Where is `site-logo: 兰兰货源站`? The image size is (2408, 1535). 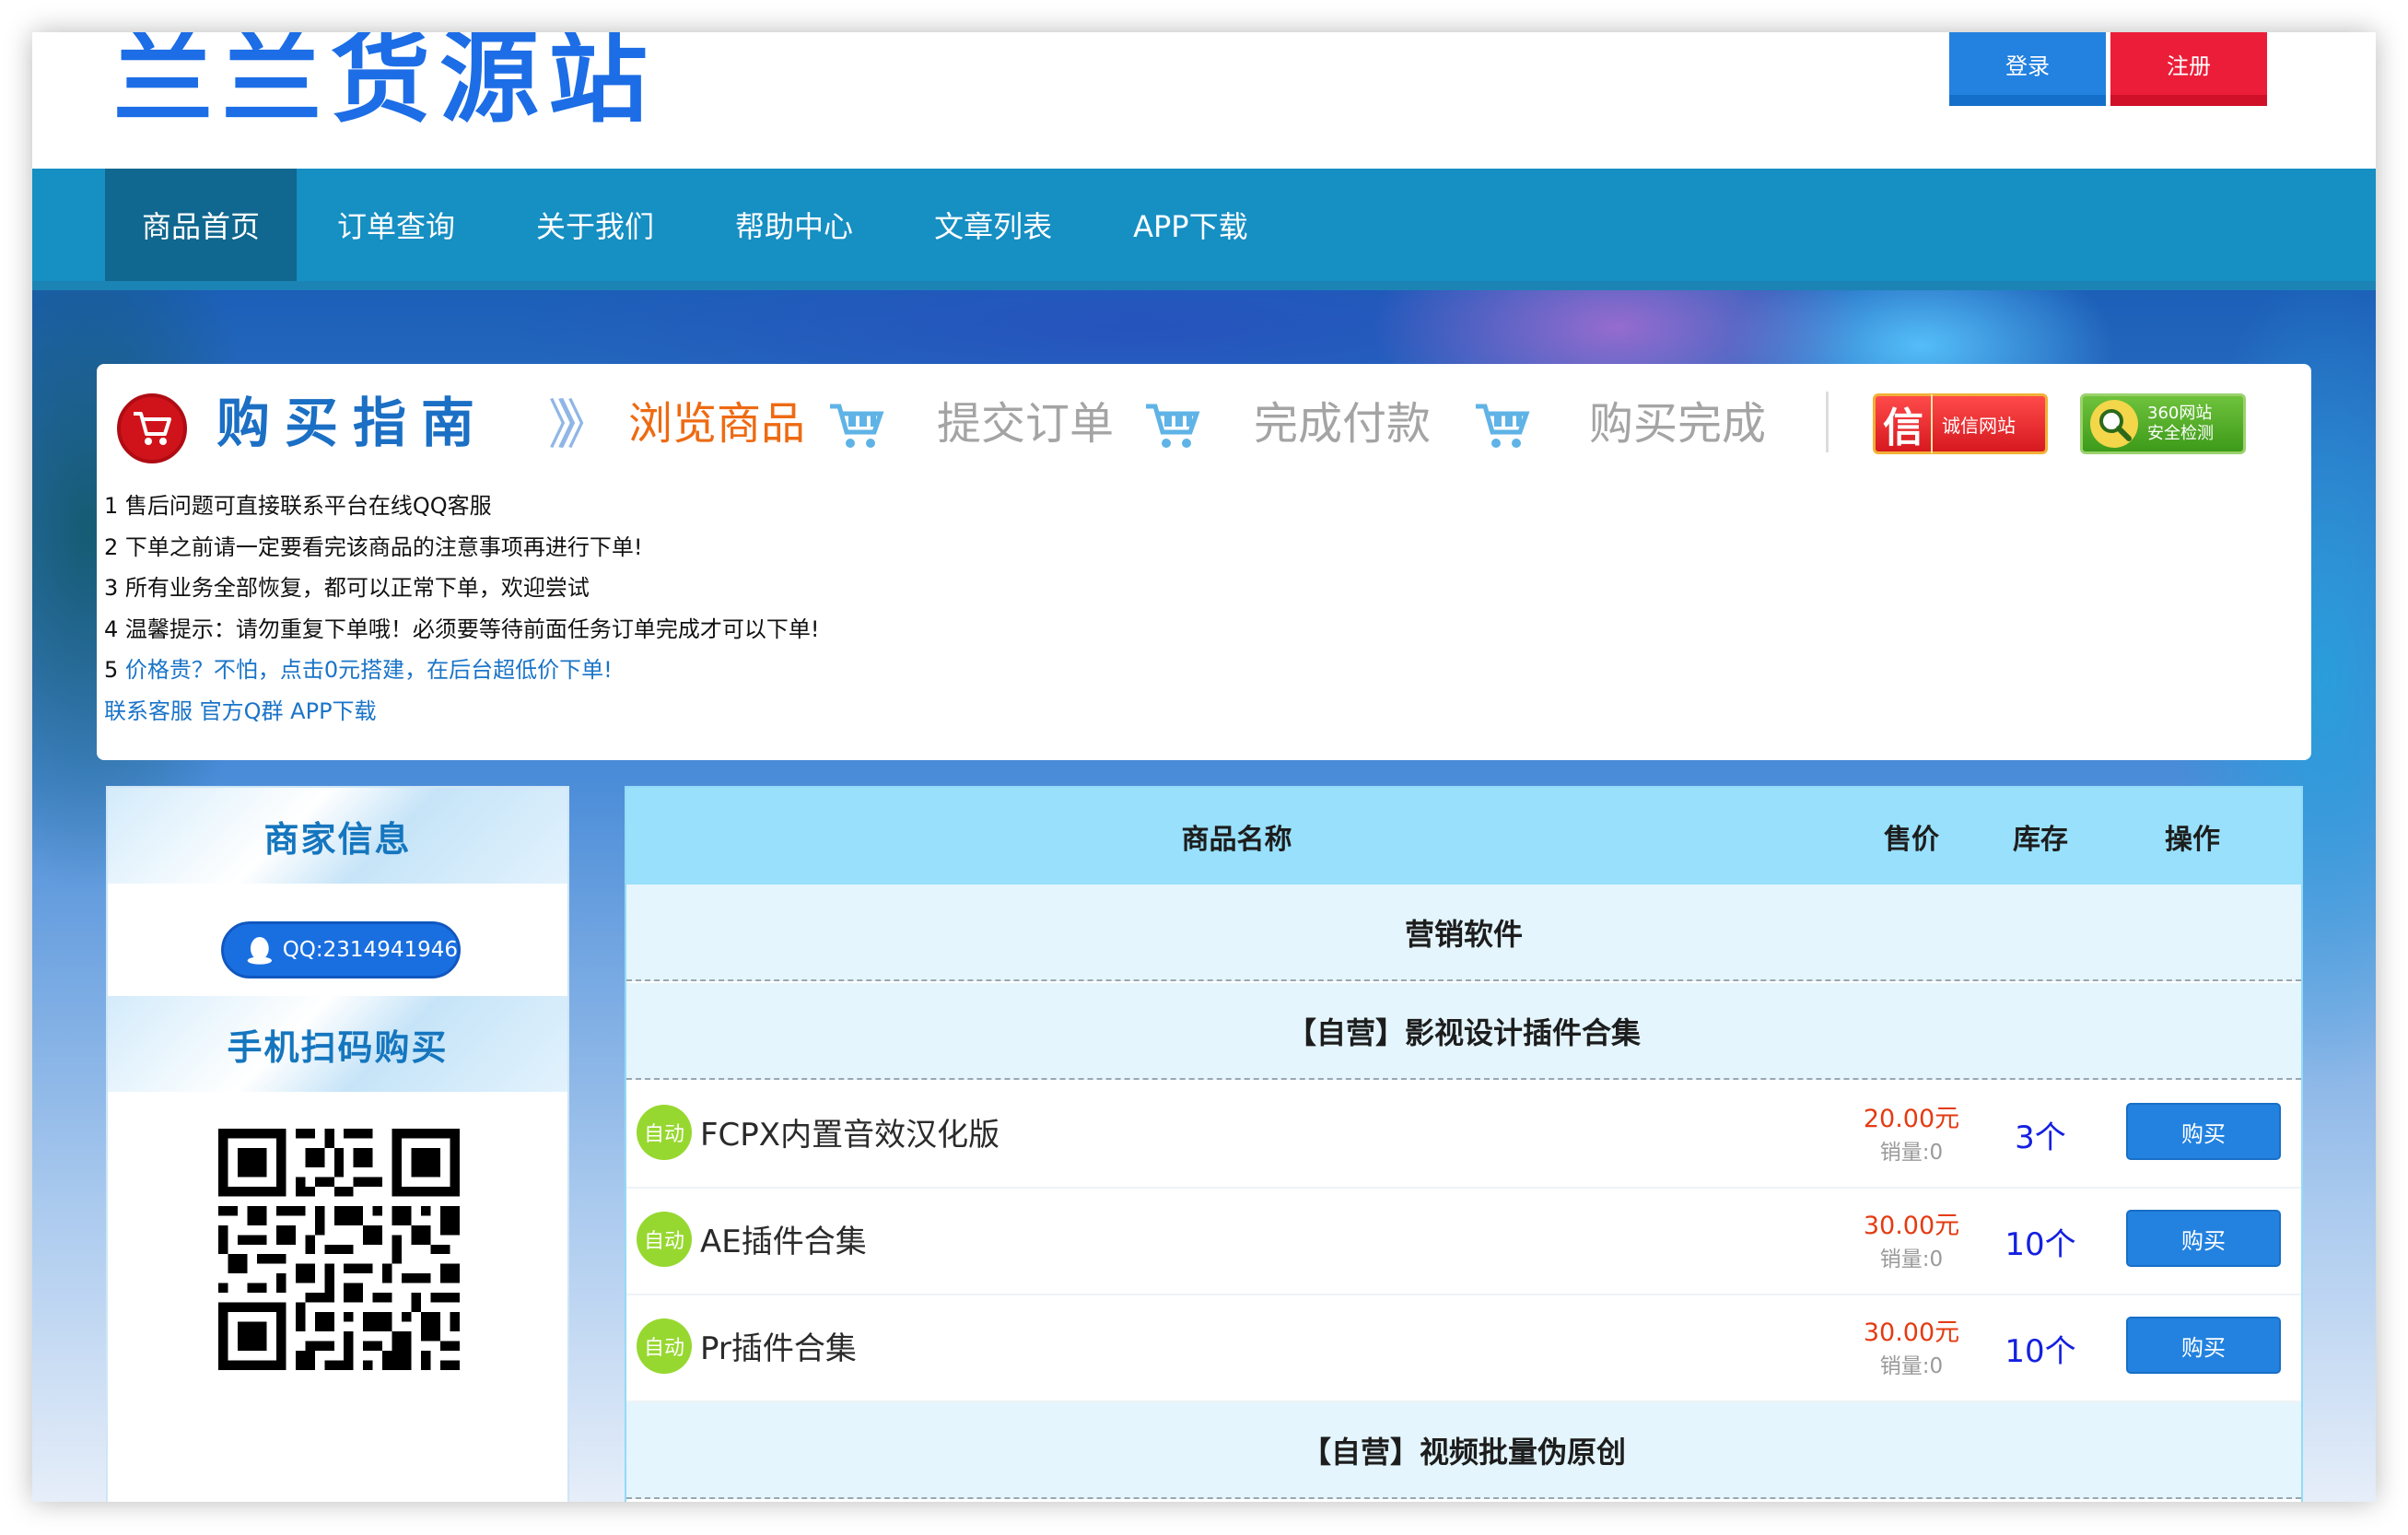
site-logo: 兰兰货源站 is located at coordinates (385, 85).